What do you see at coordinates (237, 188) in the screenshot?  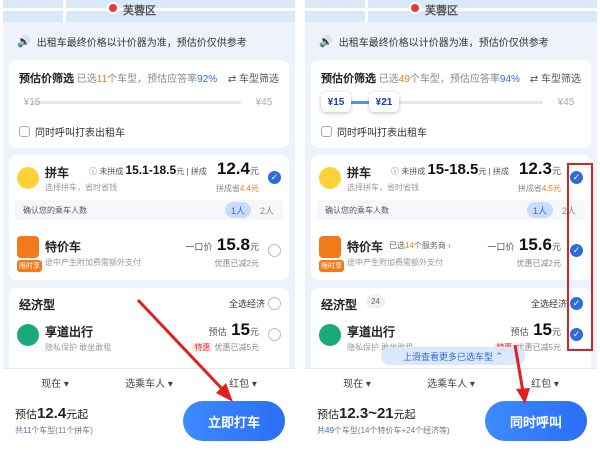 I see `pinche-saving: 拼成省4.4元` at bounding box center [237, 188].